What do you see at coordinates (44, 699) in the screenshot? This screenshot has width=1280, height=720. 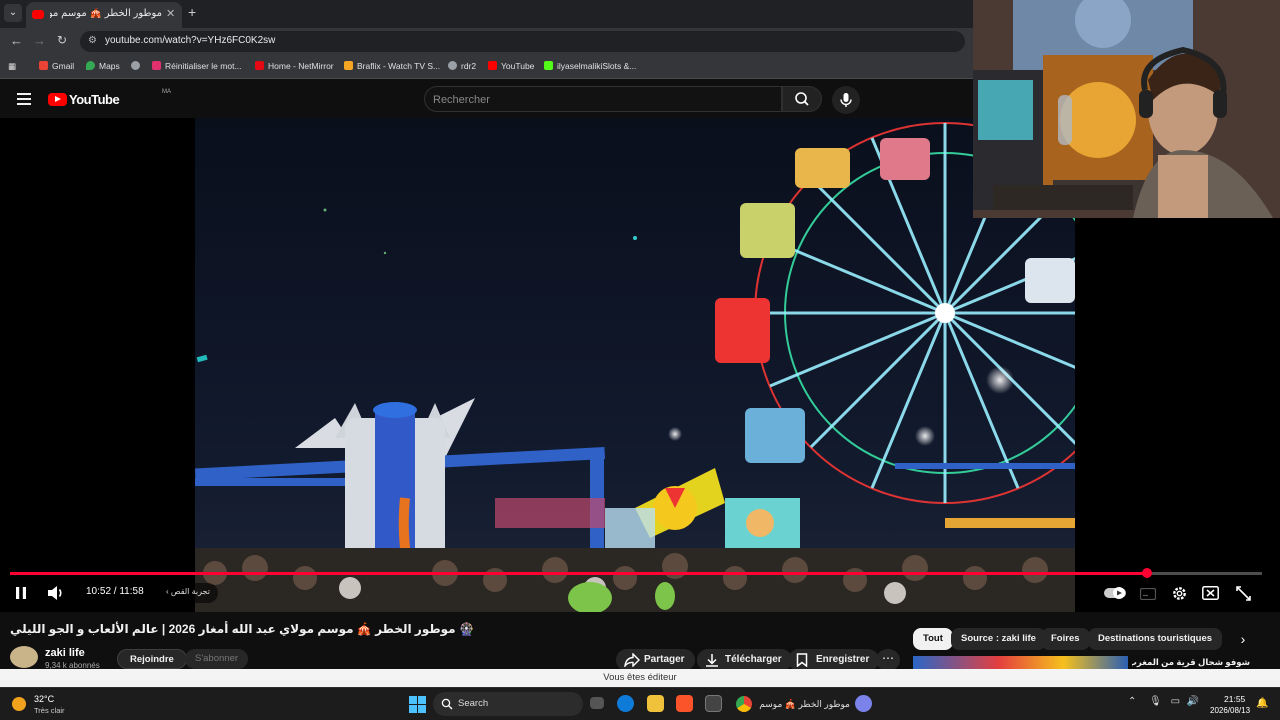 I see `weather-temperature: 32°C` at bounding box center [44, 699].